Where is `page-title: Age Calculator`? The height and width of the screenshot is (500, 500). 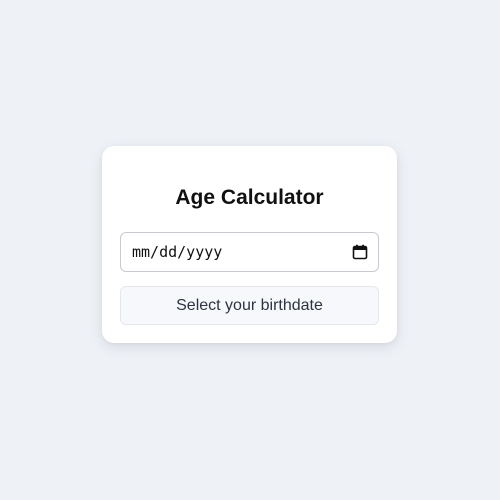
page-title: Age Calculator is located at coordinates (249, 197).